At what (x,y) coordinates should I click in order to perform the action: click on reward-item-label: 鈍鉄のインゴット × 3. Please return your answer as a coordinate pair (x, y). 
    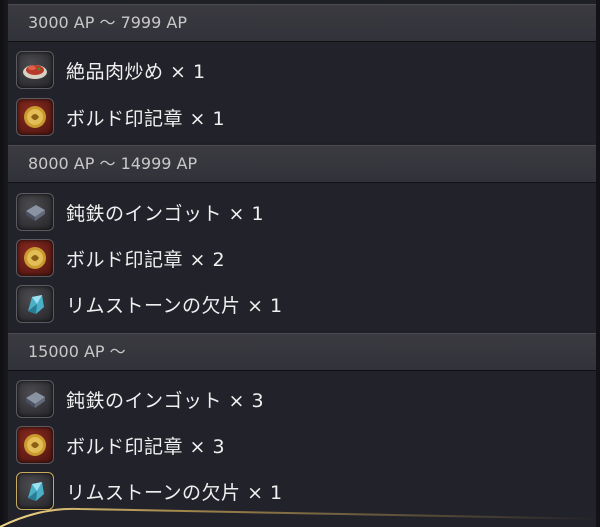
    Looking at the image, I should click on (165, 400).